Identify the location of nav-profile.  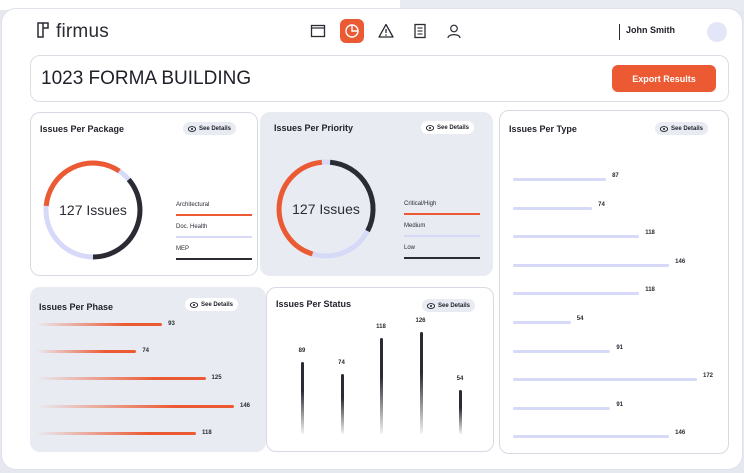
(454, 31).